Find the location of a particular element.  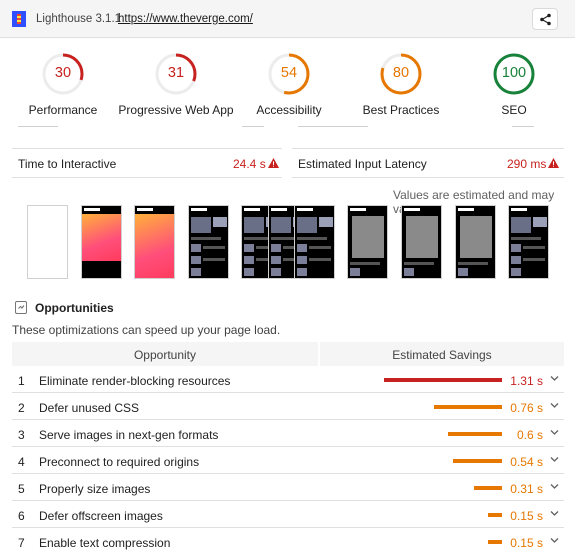

gauge-score: 100 is located at coordinates (514, 73).